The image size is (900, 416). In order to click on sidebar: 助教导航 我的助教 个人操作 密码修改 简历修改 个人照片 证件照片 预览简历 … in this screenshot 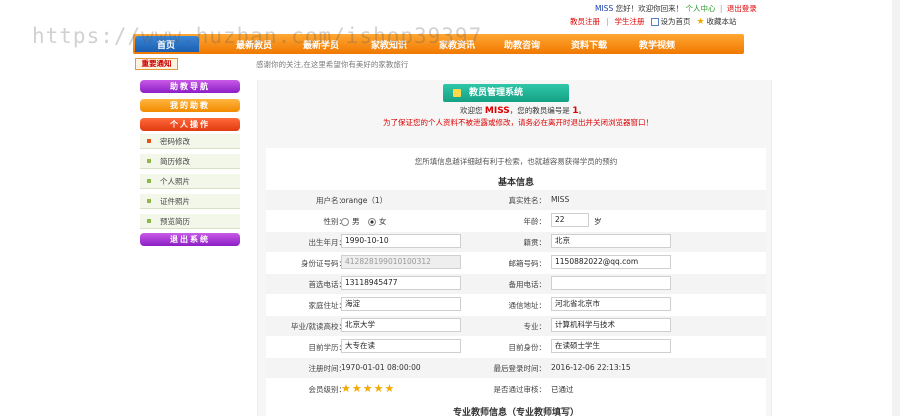, I will do `click(190, 166)`.